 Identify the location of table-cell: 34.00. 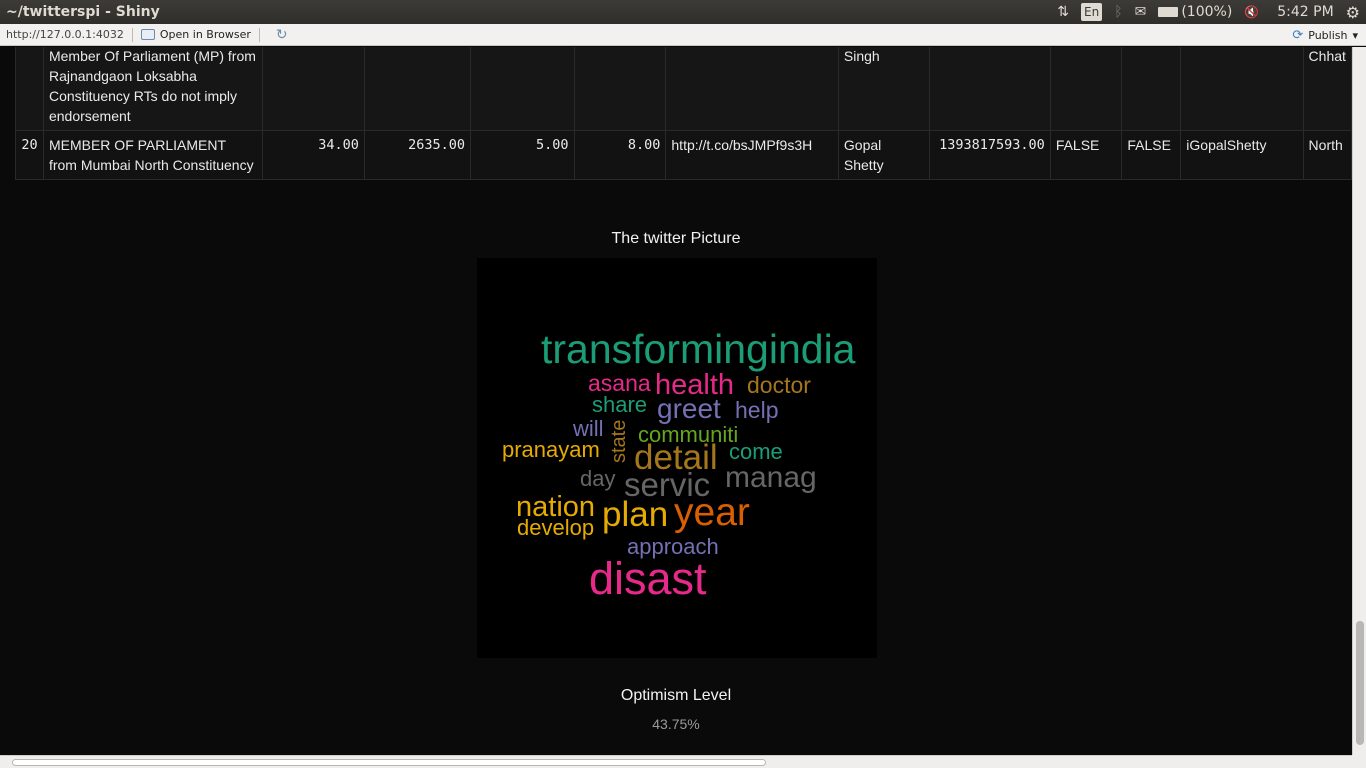
(313, 155).